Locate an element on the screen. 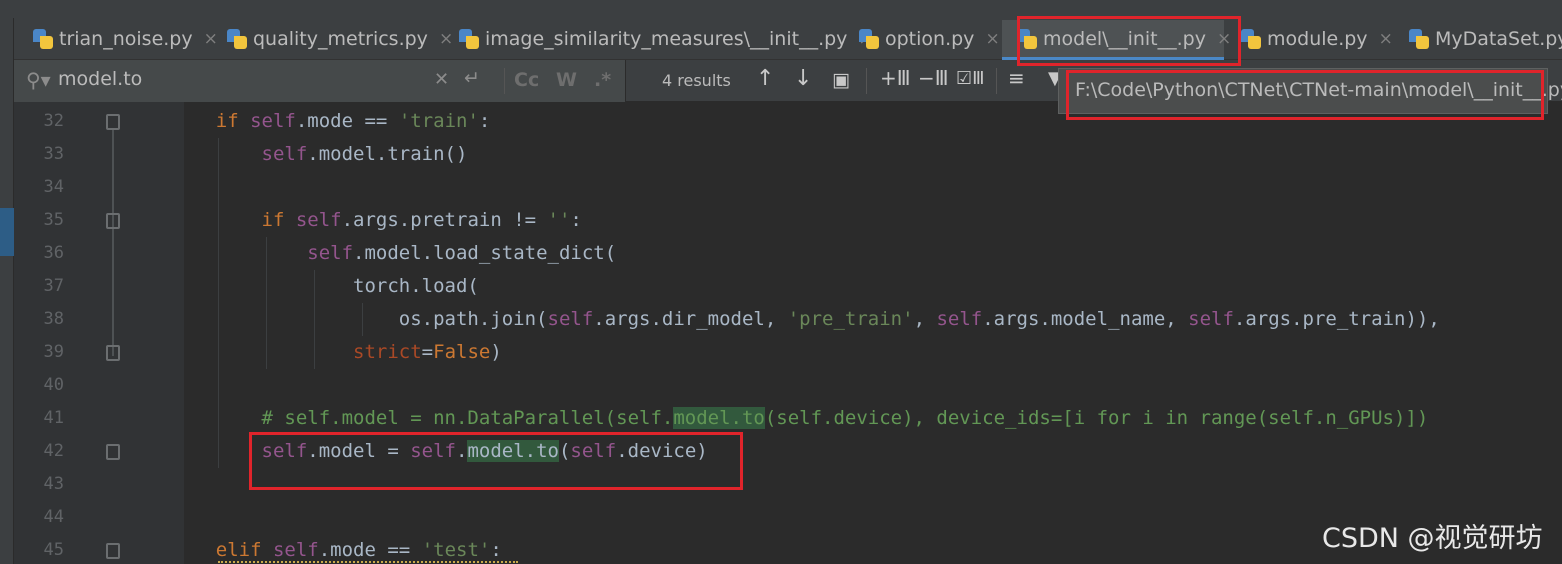  line-number: 45 is located at coordinates (53, 550).